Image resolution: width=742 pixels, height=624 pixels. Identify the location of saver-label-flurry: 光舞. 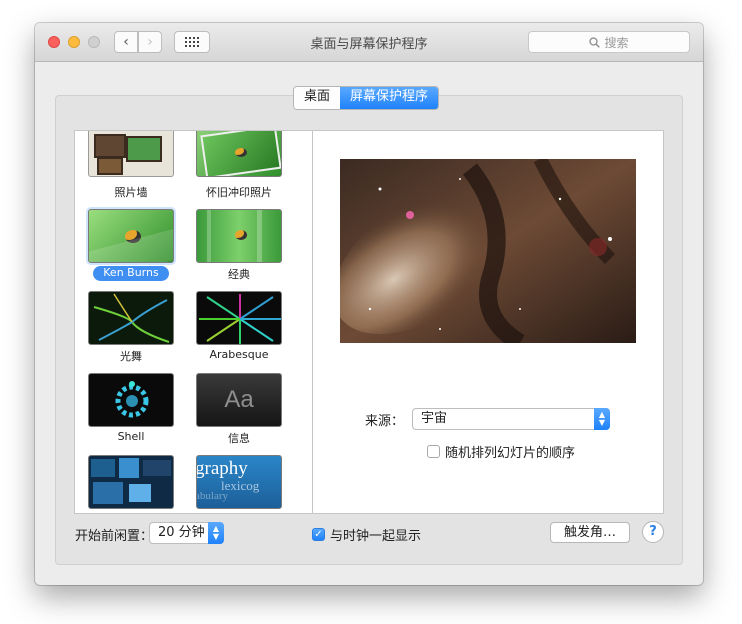
(131, 356).